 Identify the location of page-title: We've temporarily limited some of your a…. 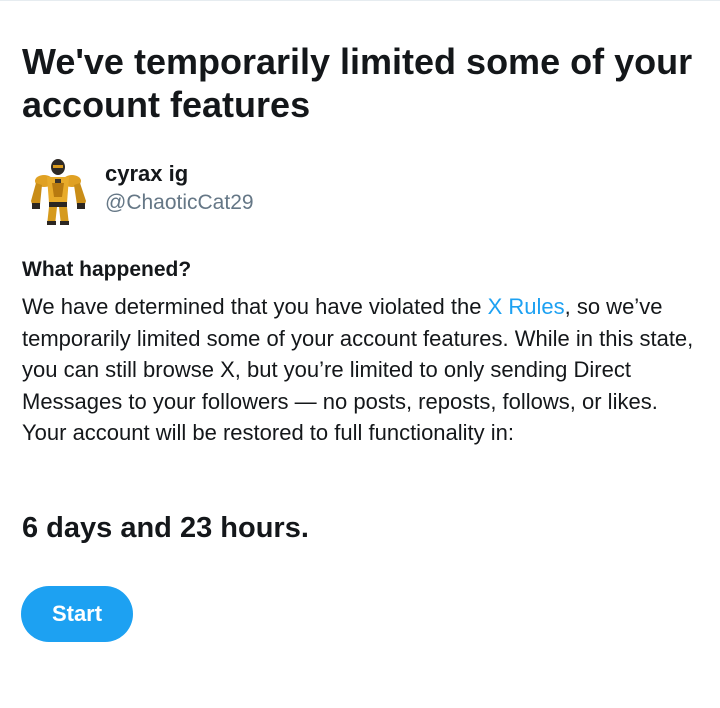
(357, 83).